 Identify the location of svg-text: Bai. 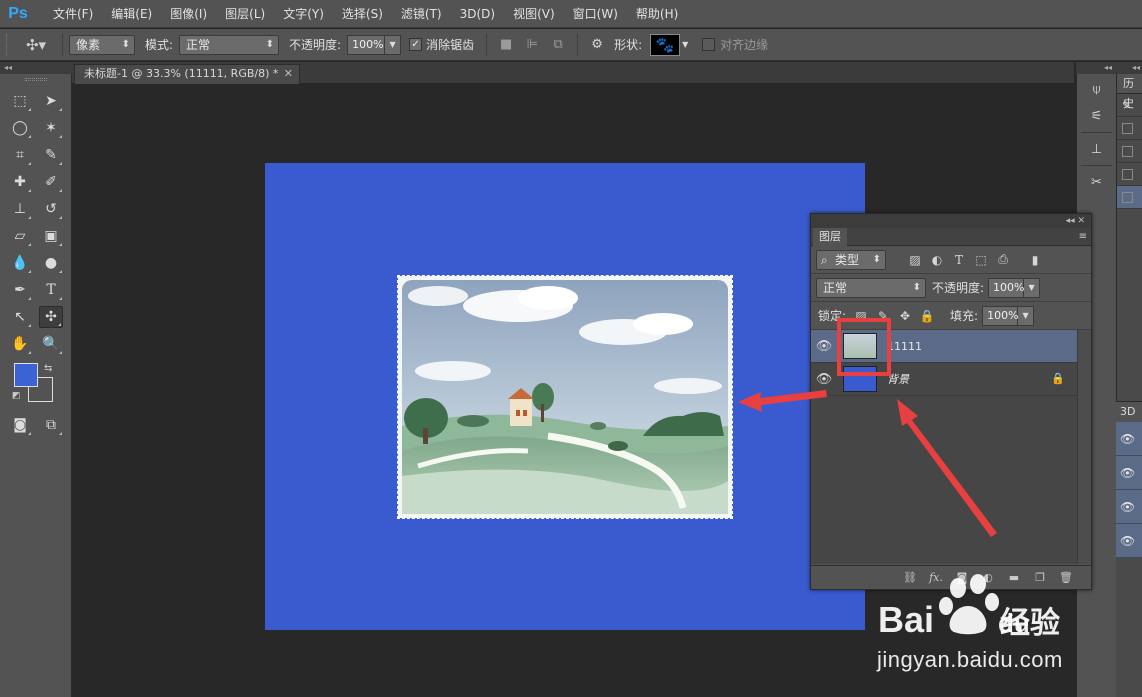
(906, 619).